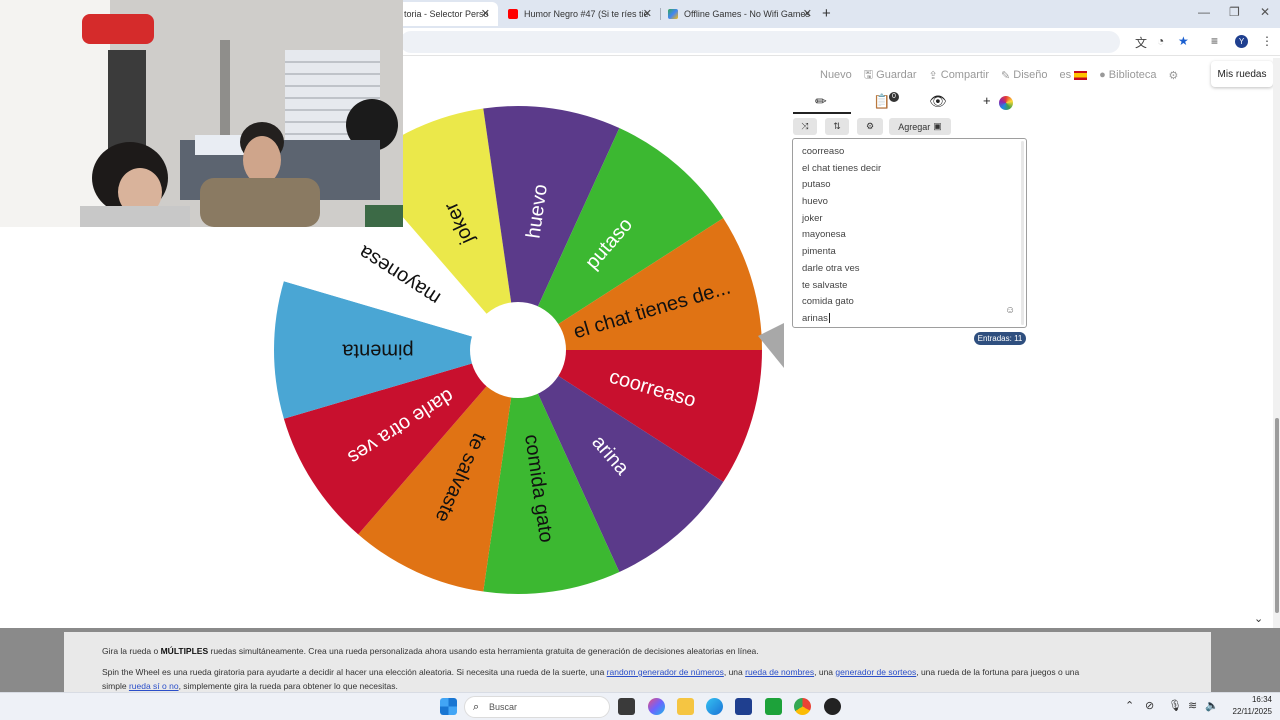  Describe the element at coordinates (902, 169) in the screenshot. I see `entry-item: el chat tienes decir` at that location.